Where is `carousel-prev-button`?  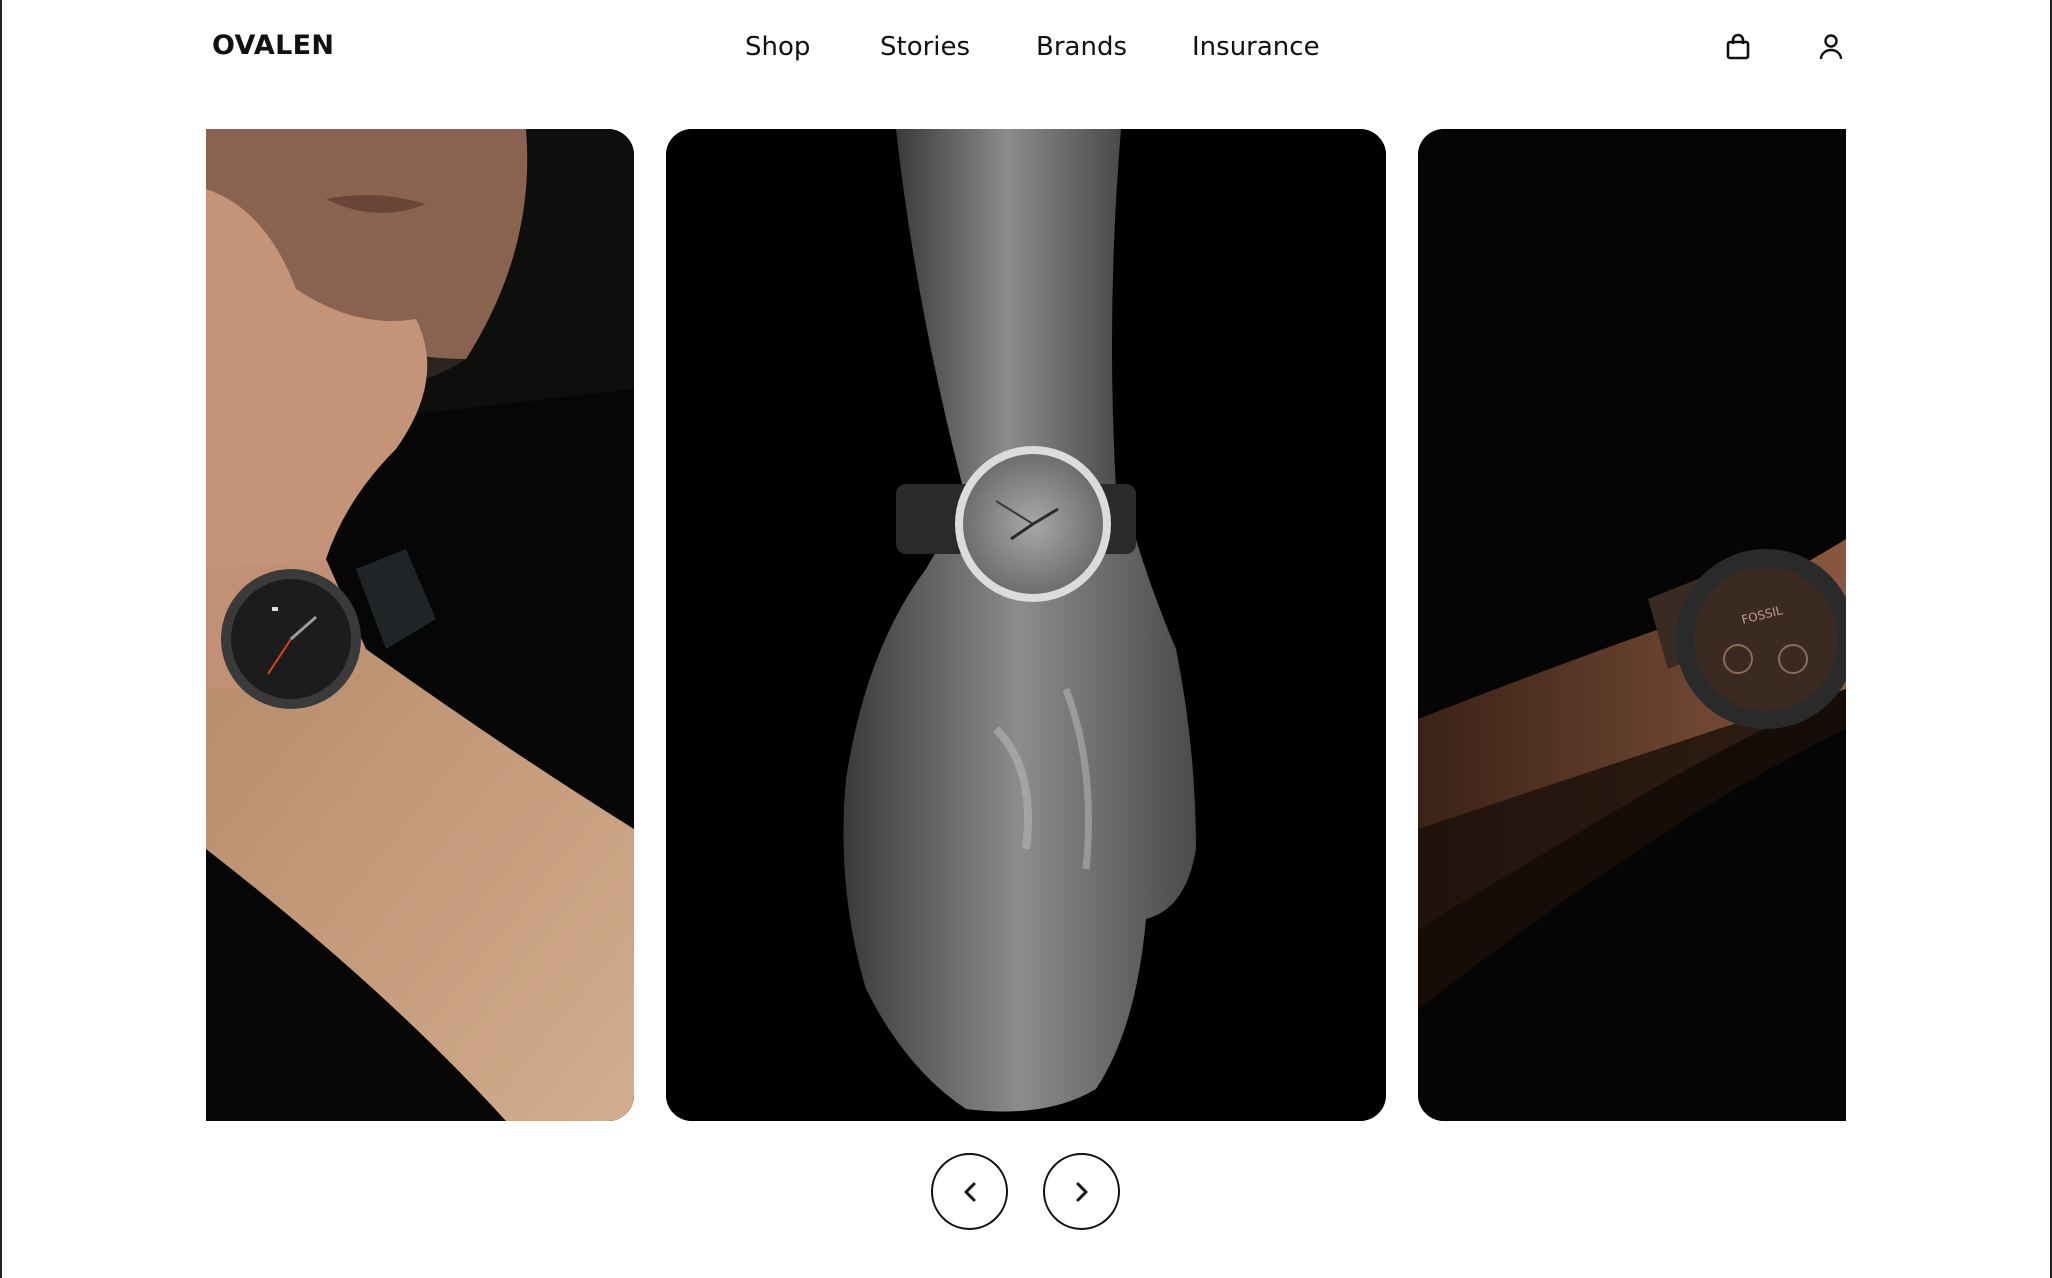
carousel-prev-button is located at coordinates (969, 1191).